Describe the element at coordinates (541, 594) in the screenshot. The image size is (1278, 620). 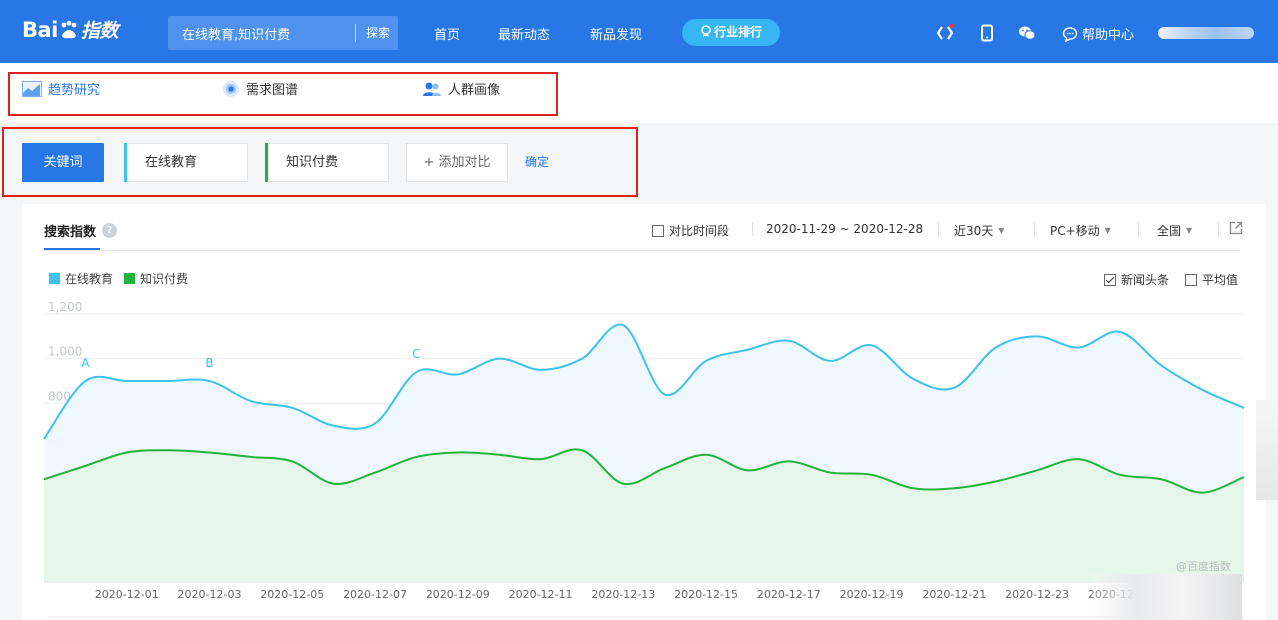
I see `x-tick-label: 2020-12-11` at that location.